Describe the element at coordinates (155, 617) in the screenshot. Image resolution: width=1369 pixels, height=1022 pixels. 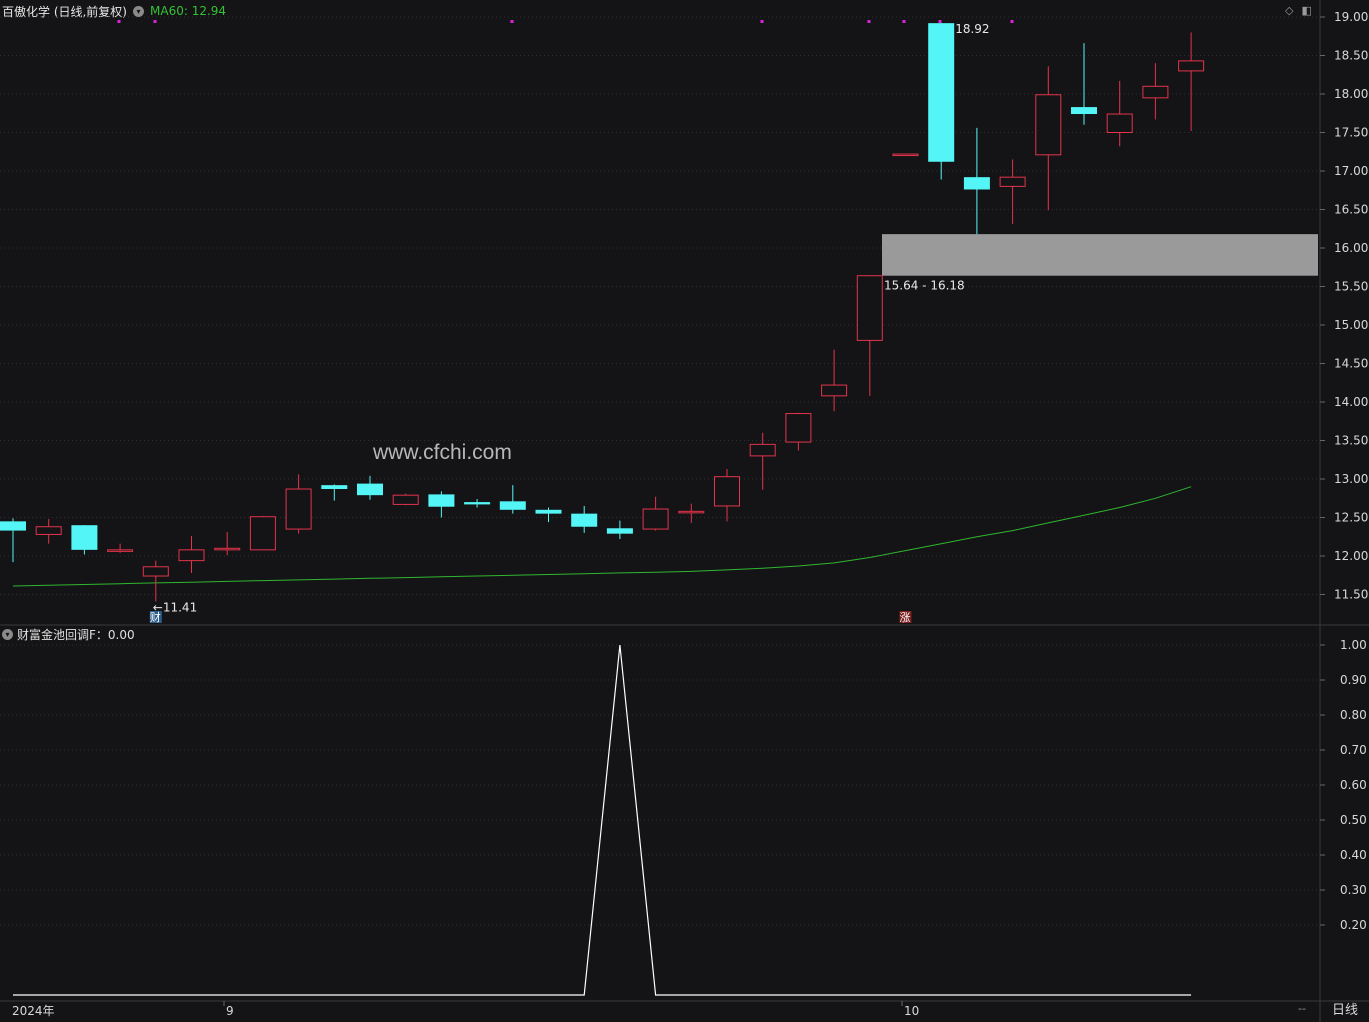
I see `event-marker-label: 财` at that location.